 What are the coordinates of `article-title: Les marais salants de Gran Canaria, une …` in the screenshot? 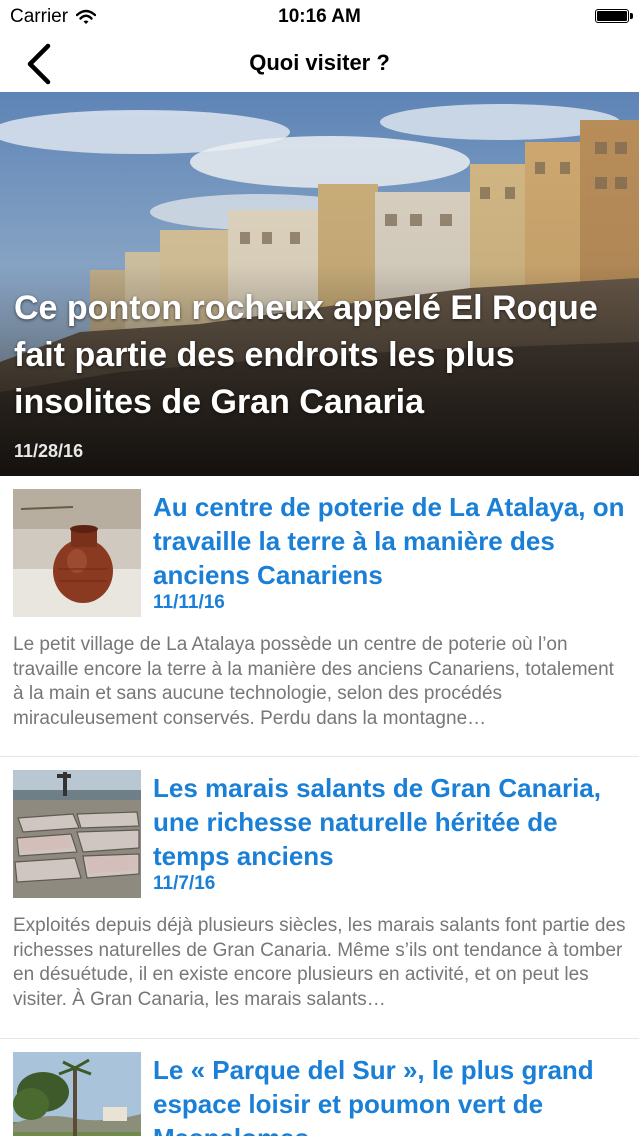 It's located at (377, 822).